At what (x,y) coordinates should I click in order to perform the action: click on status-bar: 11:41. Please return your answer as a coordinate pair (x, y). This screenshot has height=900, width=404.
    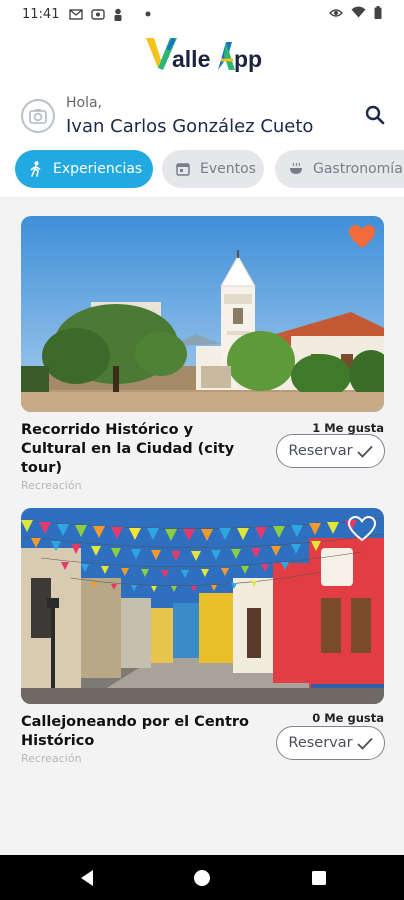
    Looking at the image, I should click on (202, 14).